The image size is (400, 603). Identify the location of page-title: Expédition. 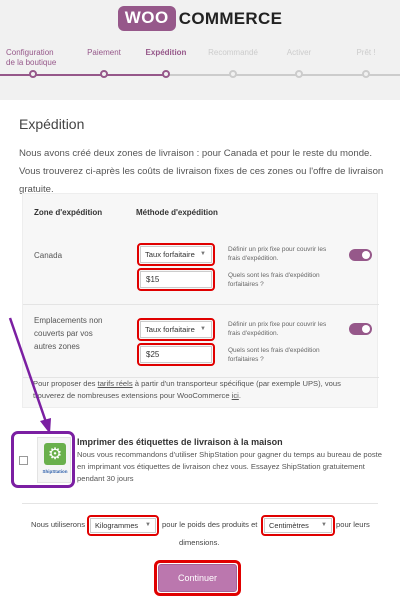
(52, 124).